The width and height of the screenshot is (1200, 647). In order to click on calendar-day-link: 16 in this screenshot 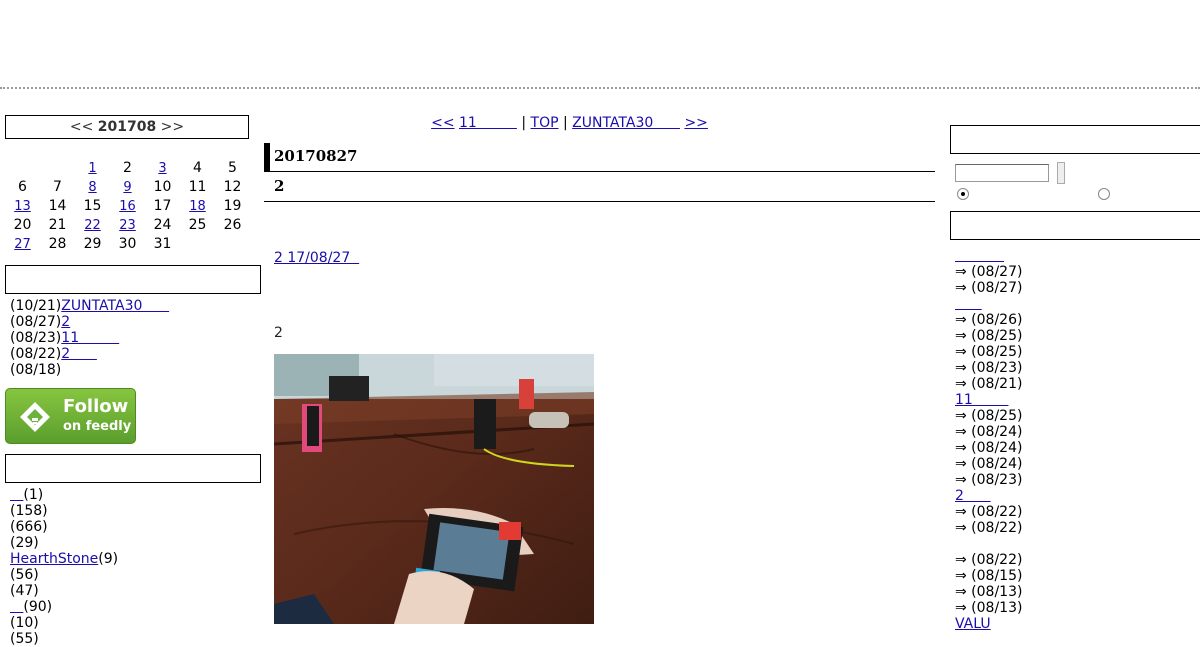, I will do `click(127, 206)`.